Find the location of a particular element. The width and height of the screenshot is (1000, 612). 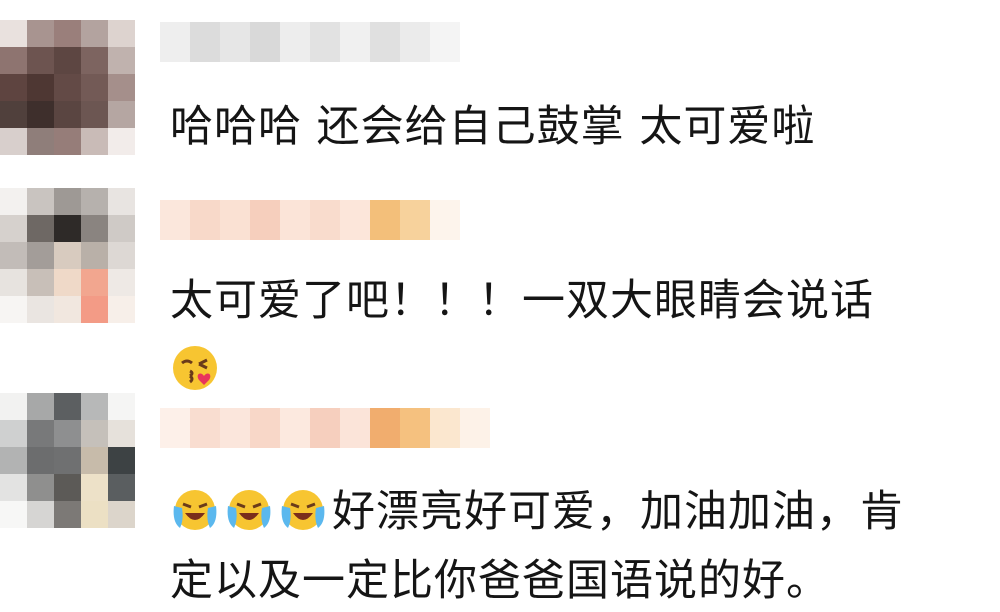

comment-emoji-line is located at coordinates (197, 371).